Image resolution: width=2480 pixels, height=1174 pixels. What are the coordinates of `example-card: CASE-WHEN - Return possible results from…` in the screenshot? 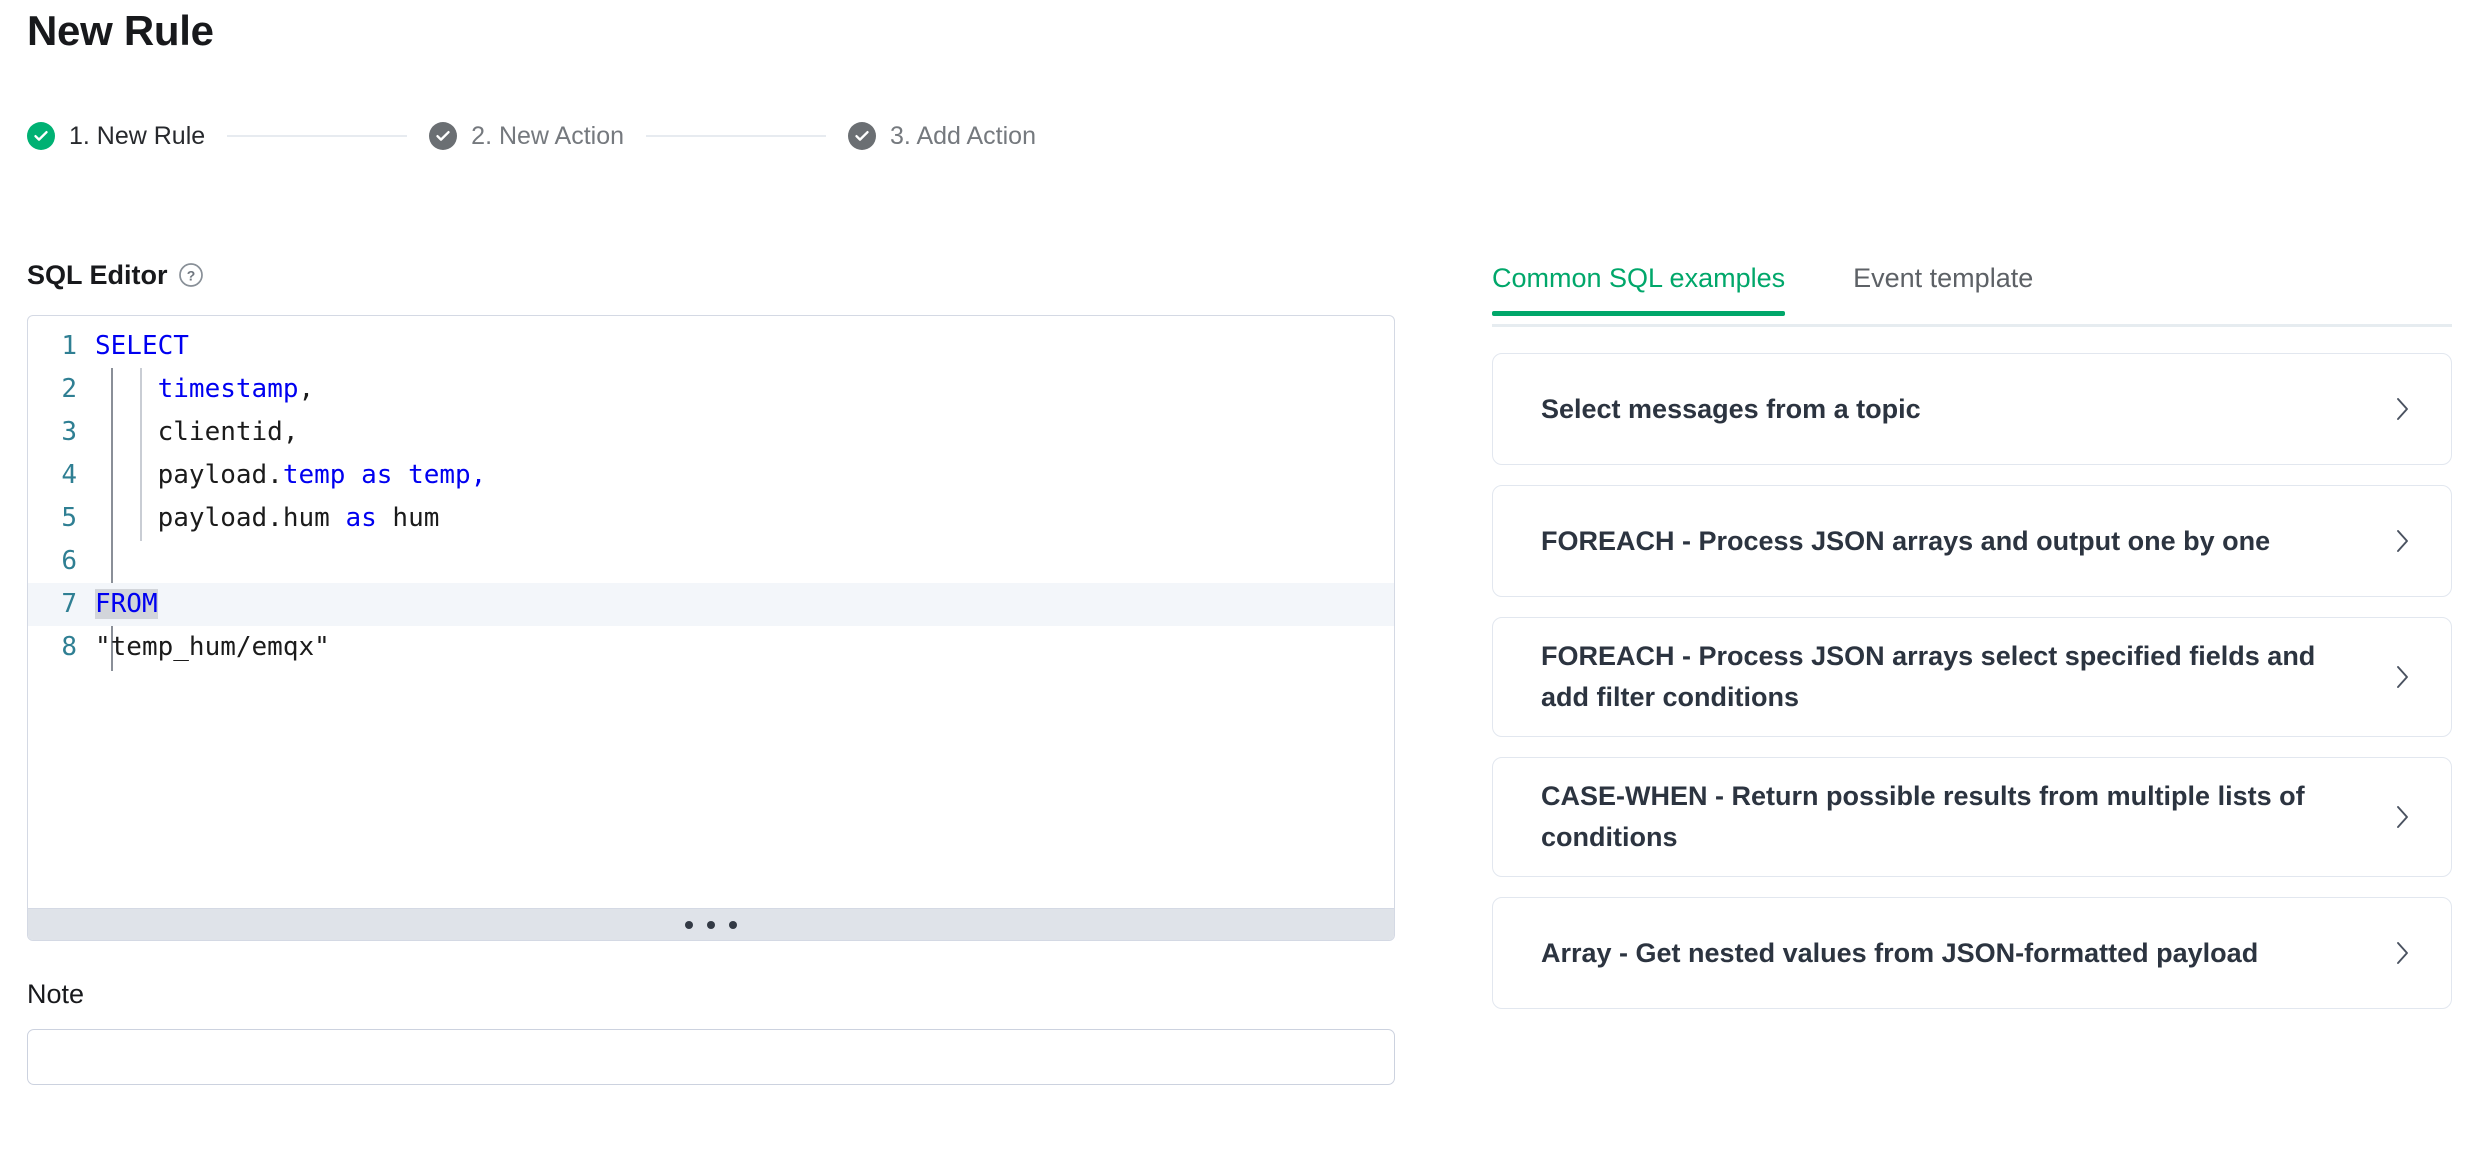 It's located at (1972, 817).